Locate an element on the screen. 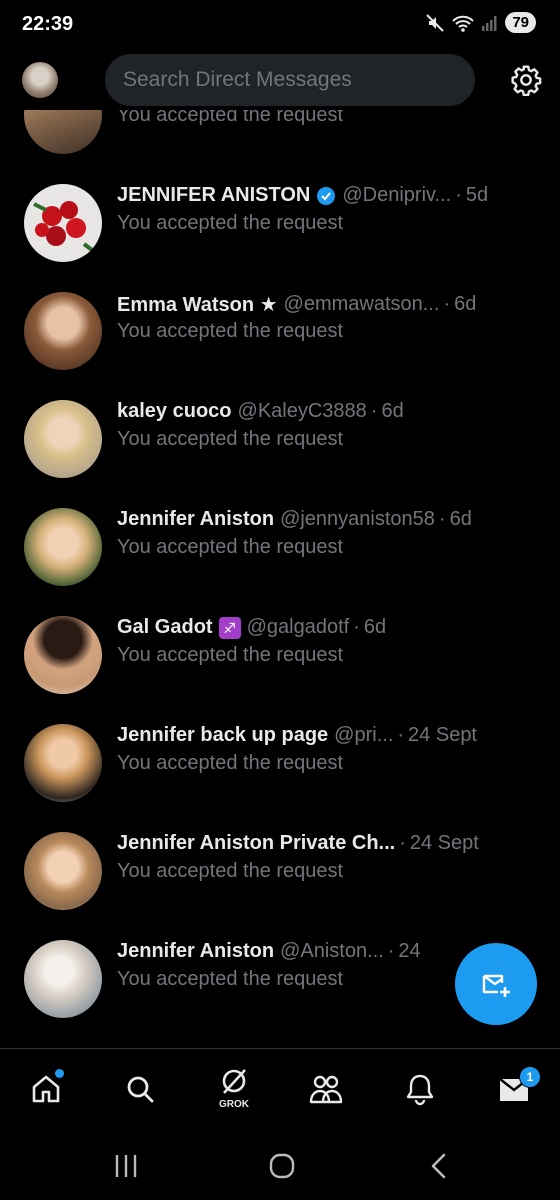 The height and width of the screenshot is (1200, 560). gear-icon is located at coordinates (526, 80).